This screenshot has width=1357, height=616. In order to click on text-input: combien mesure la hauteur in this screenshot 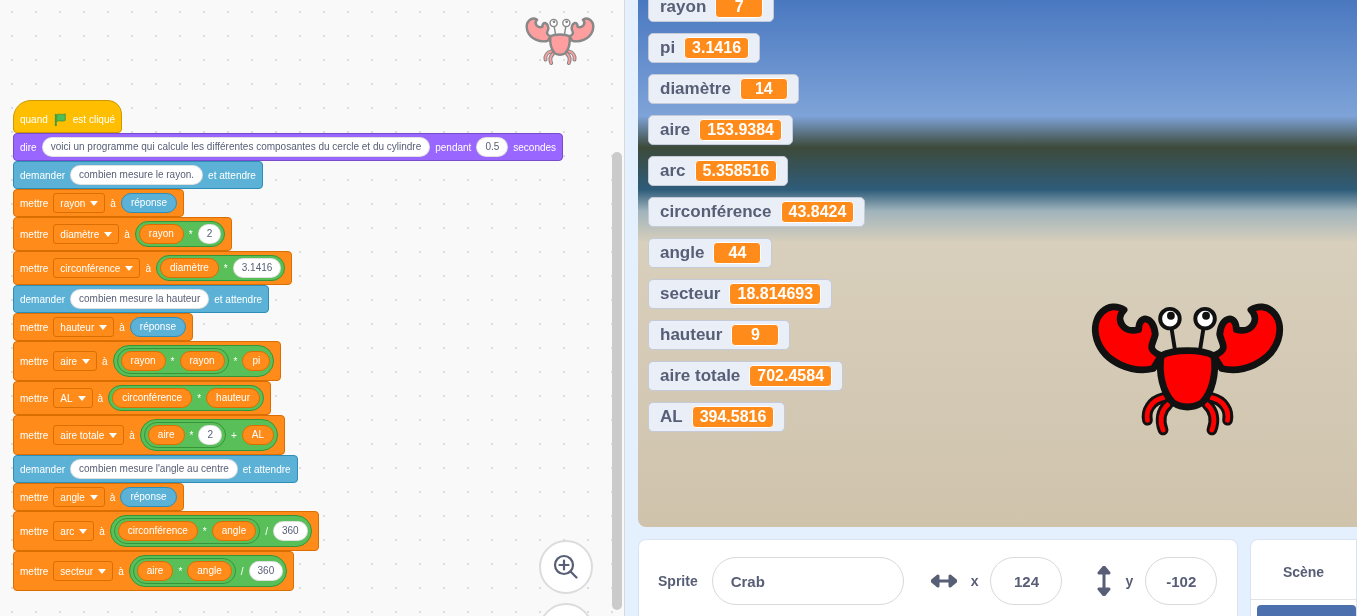, I will do `click(140, 299)`.